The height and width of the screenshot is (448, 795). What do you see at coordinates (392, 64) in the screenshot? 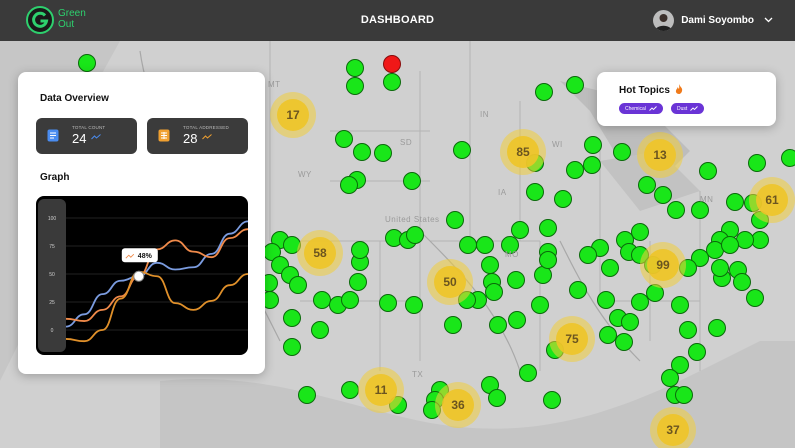
I see `map-marker-alert` at bounding box center [392, 64].